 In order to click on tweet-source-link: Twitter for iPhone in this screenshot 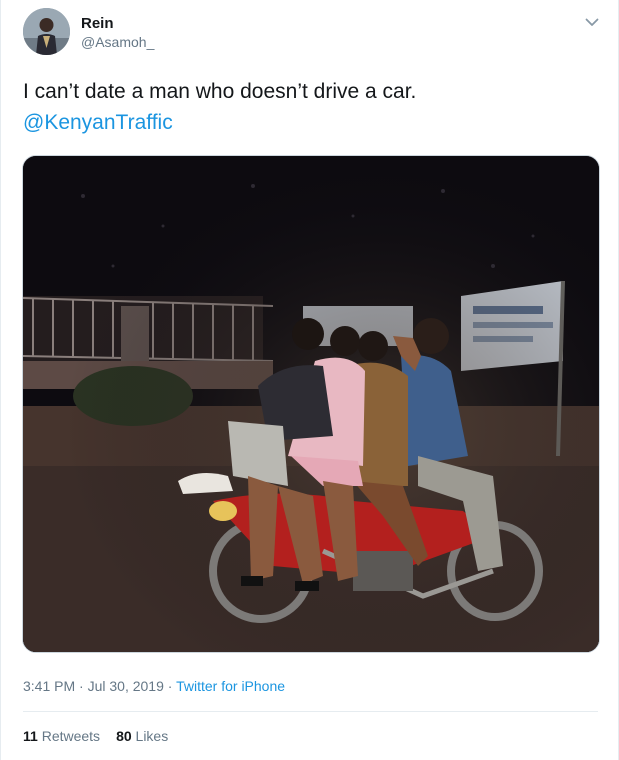, I will do `click(230, 686)`.